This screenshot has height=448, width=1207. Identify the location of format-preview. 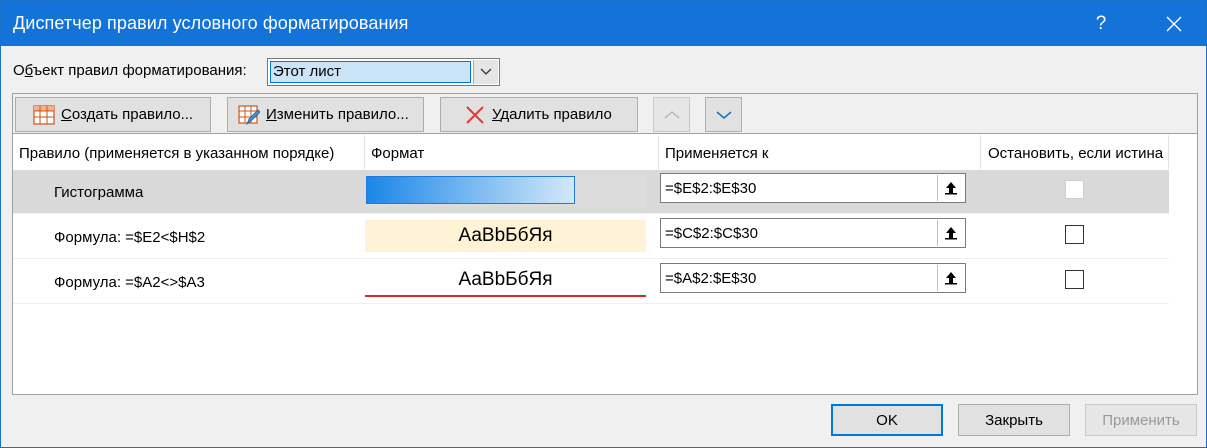
(505, 191).